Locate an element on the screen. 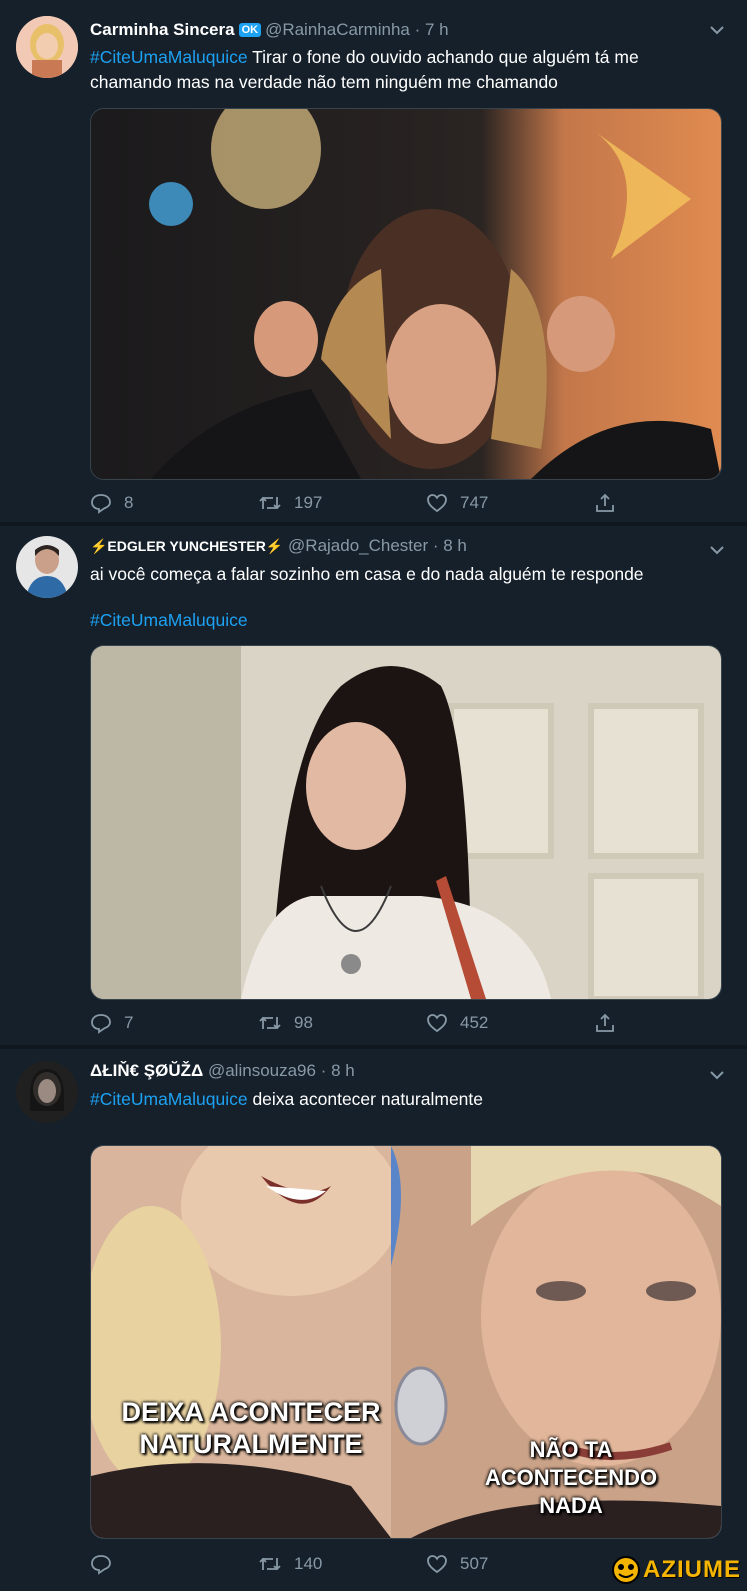  action-bar: 7 98 452 is located at coordinates (405, 1026).